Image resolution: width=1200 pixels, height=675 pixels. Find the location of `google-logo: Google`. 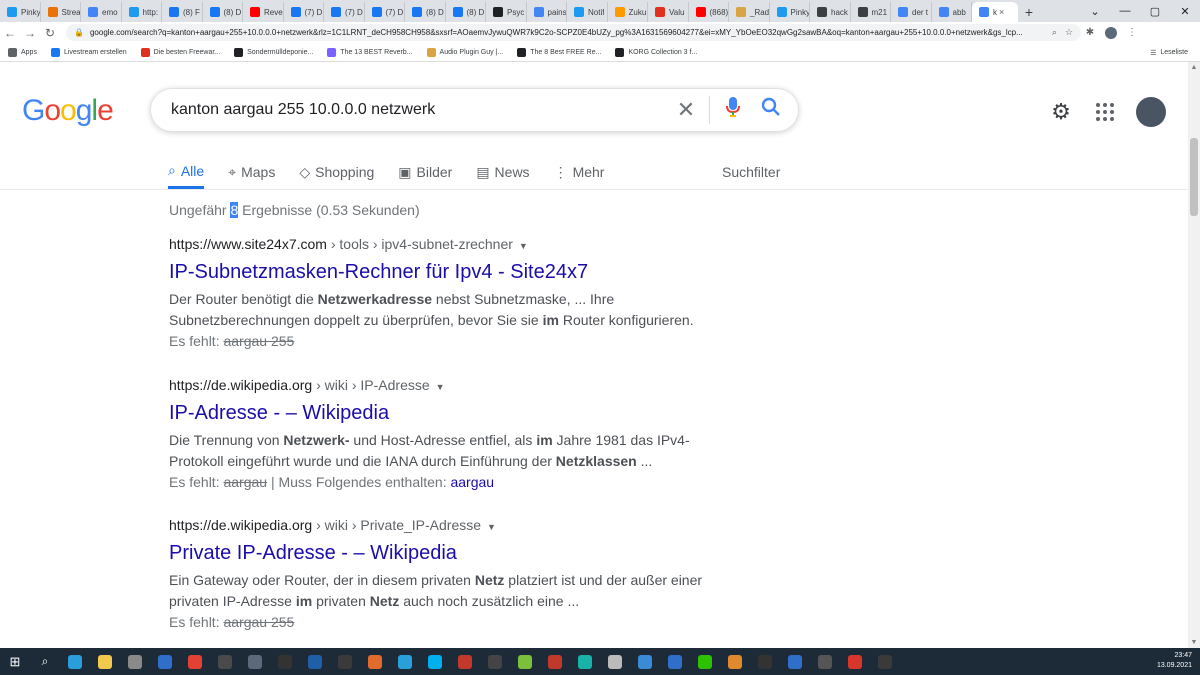

google-logo: Google is located at coordinates (68, 111).